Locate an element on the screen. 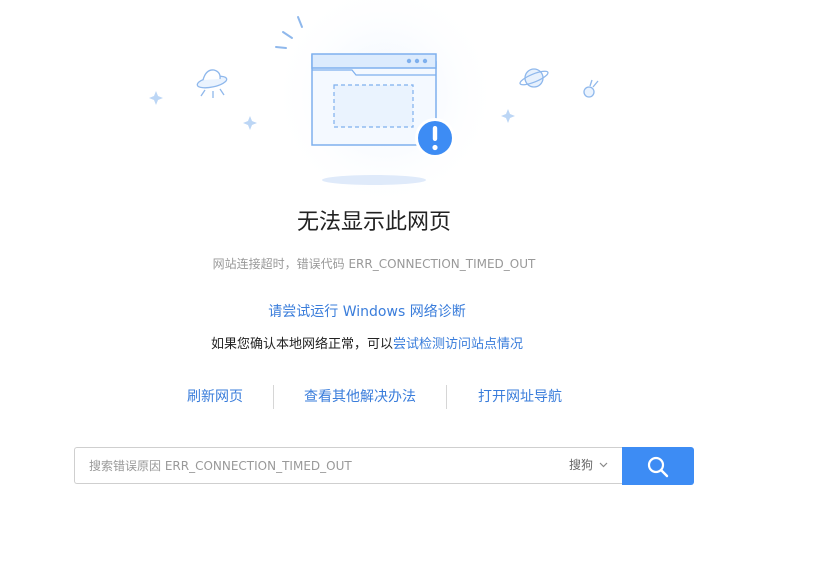 This screenshot has height=579, width=818. open-url-nav-link: 打开网址导航 is located at coordinates (520, 397).